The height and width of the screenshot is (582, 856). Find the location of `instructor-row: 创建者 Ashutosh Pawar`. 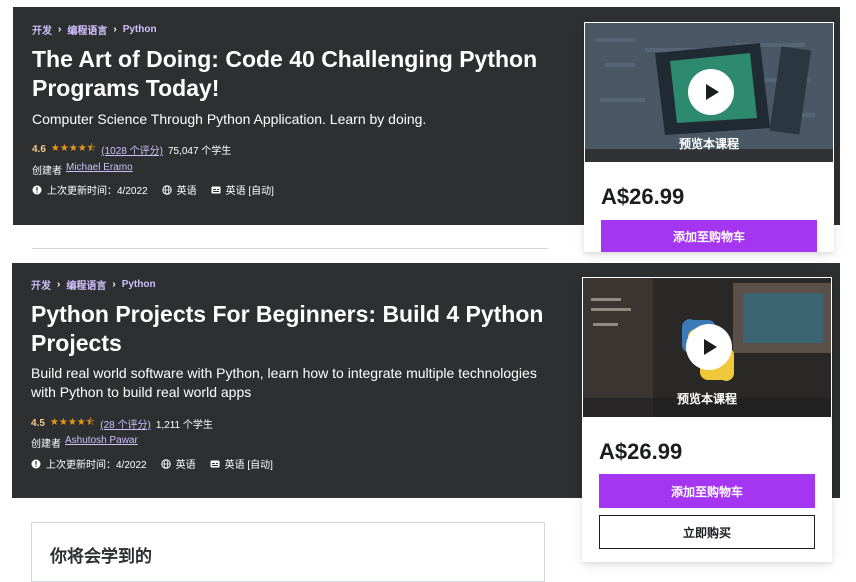

instructor-row: 创建者 Ashutosh Pawar is located at coordinates (84, 442).